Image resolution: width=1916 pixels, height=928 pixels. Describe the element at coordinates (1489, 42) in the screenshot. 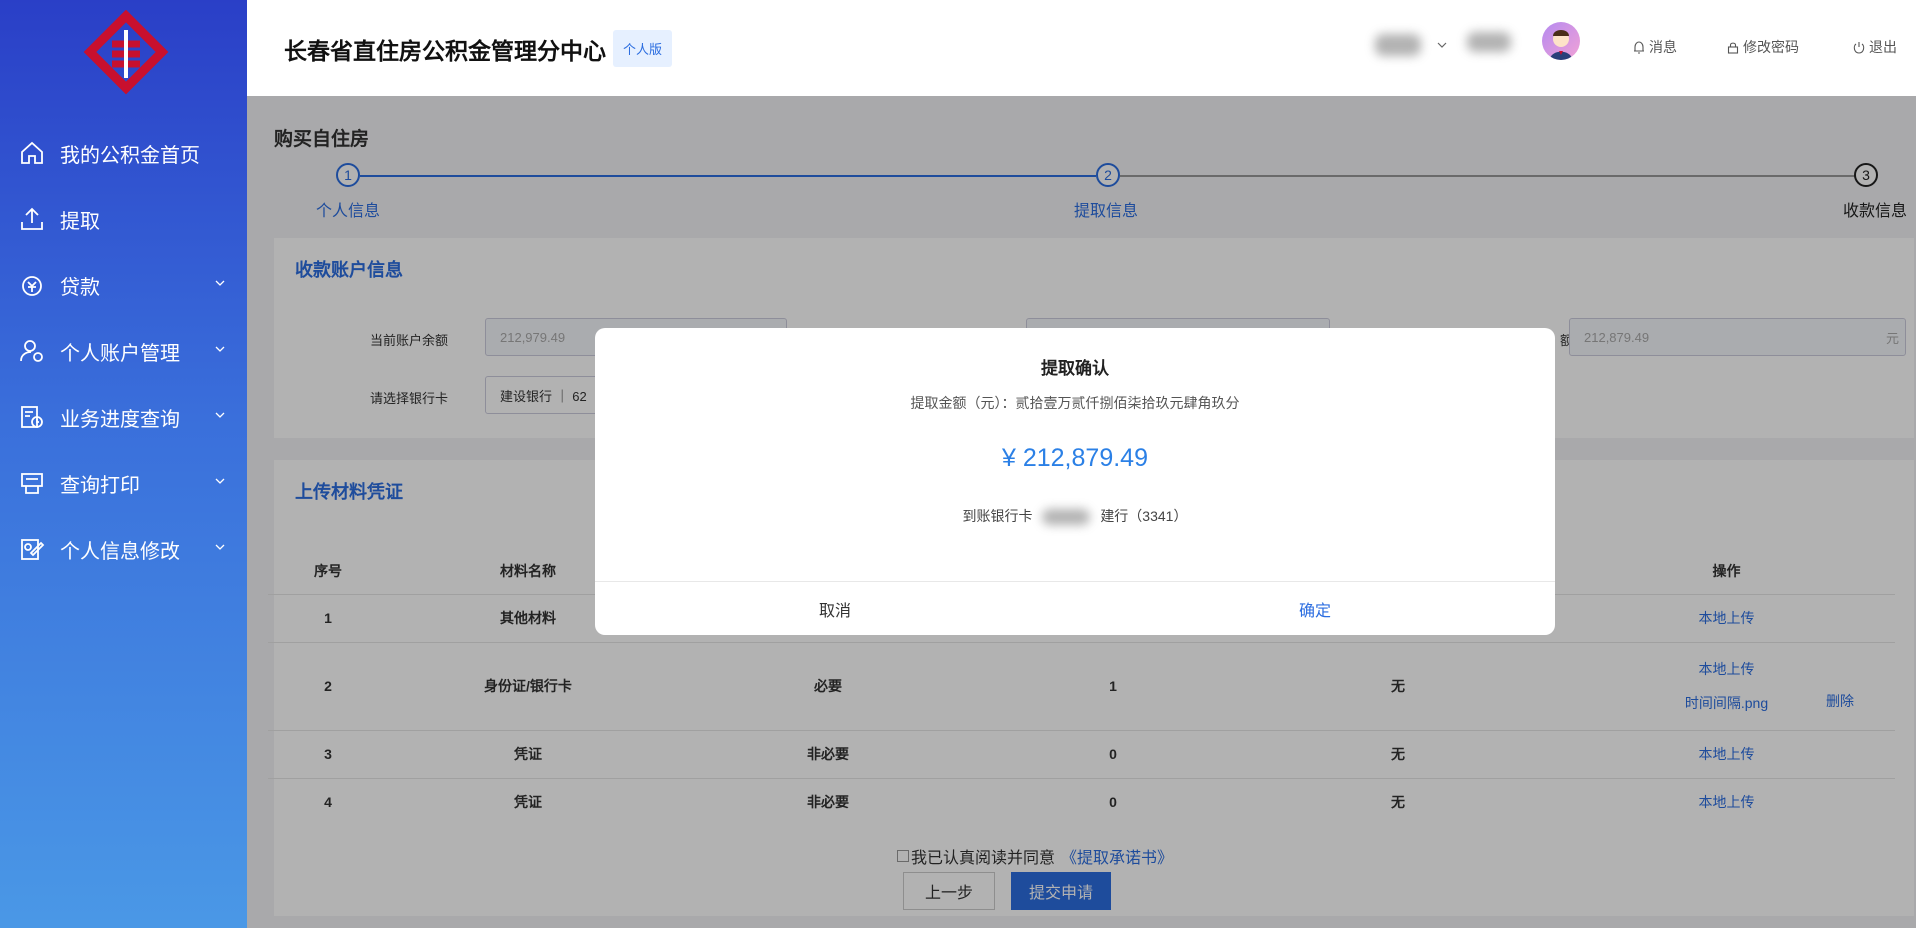

I see `account-blurred` at that location.